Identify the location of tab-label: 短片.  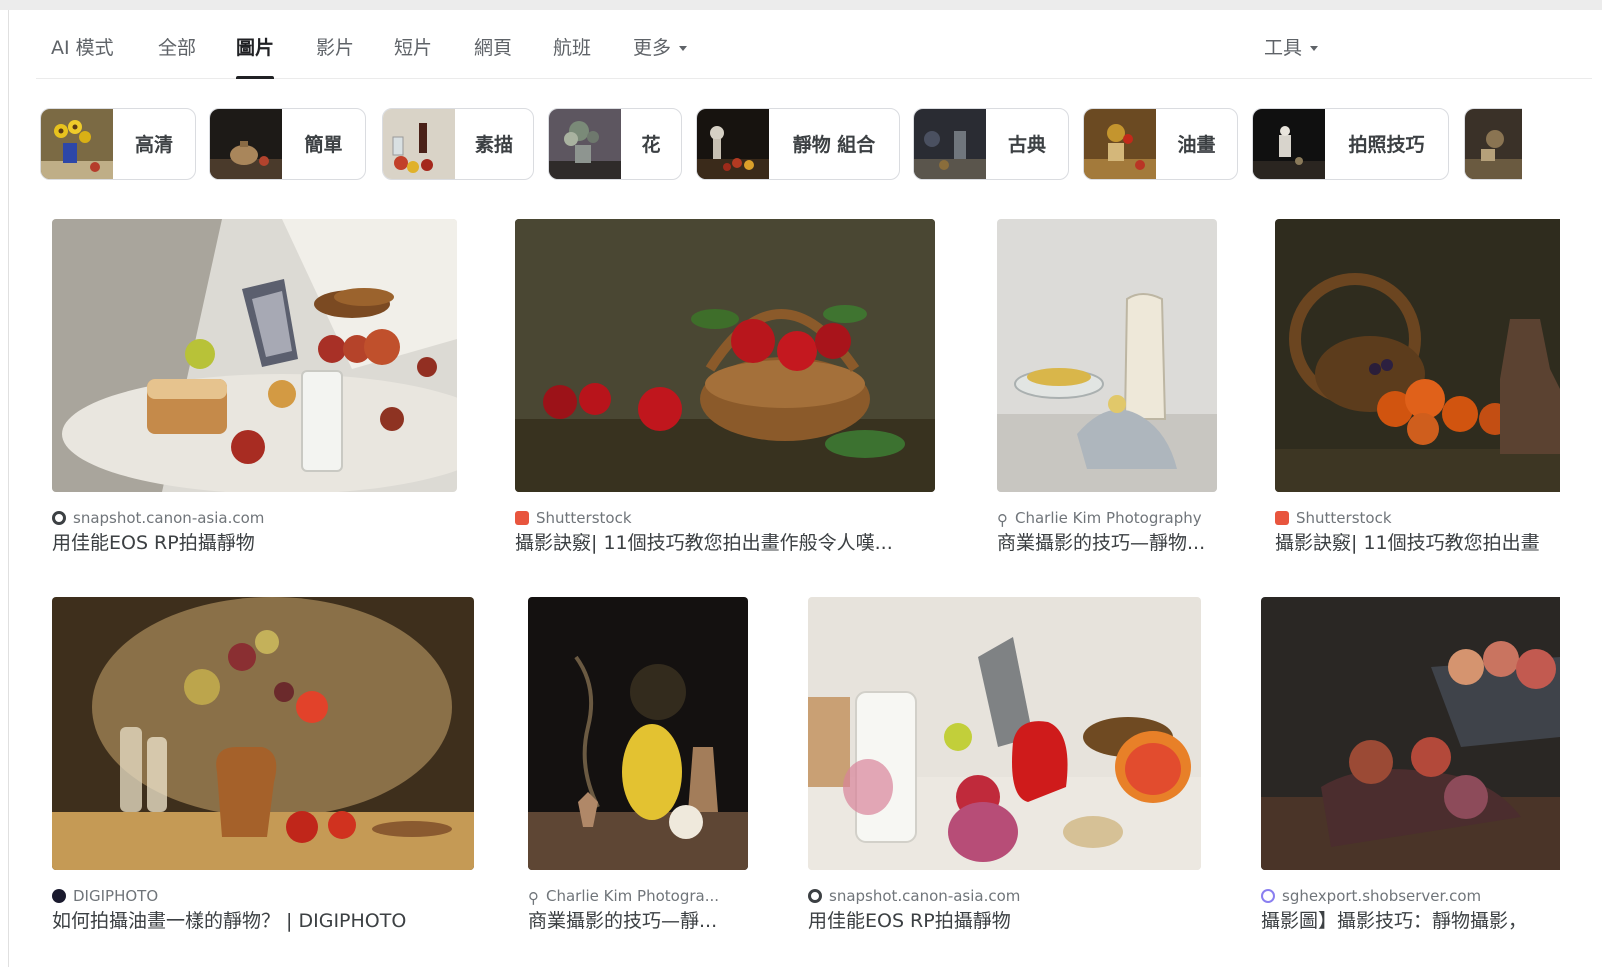
(413, 48).